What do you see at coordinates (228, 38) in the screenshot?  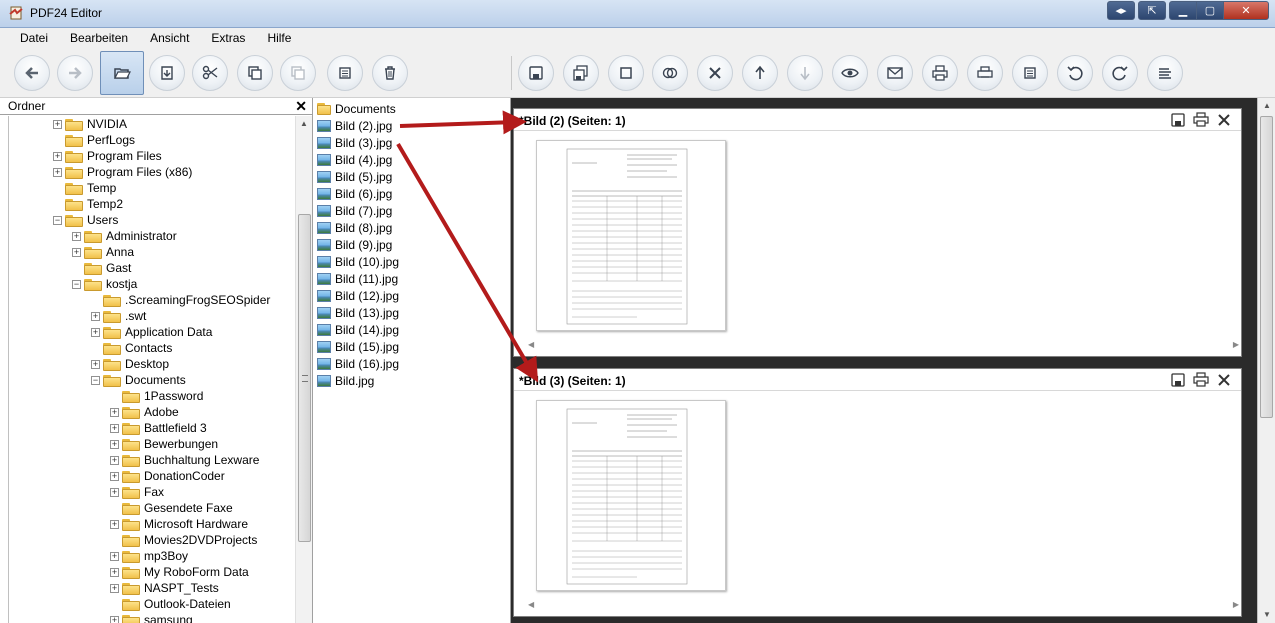 I see `menu-extras: Extras` at bounding box center [228, 38].